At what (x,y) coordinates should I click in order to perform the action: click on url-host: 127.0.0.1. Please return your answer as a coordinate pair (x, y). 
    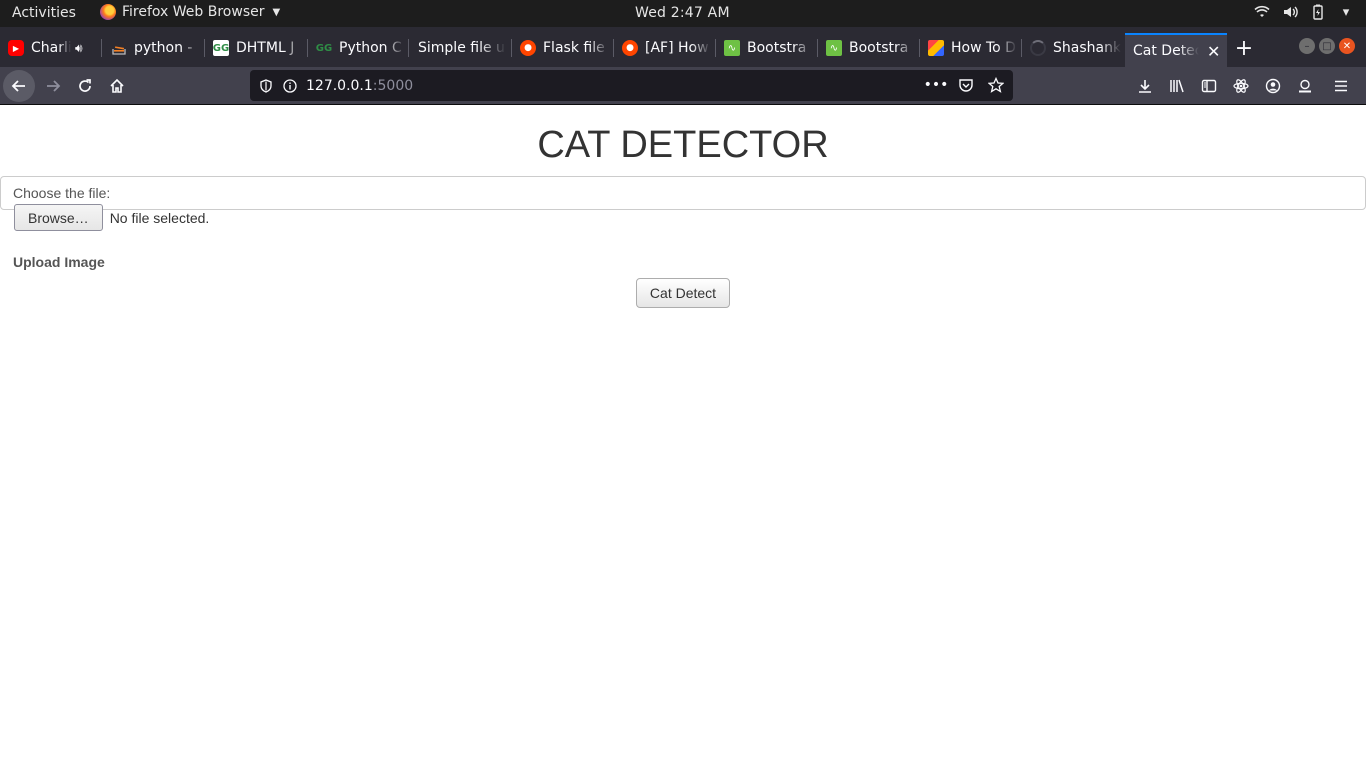
    Looking at the image, I should click on (339, 85).